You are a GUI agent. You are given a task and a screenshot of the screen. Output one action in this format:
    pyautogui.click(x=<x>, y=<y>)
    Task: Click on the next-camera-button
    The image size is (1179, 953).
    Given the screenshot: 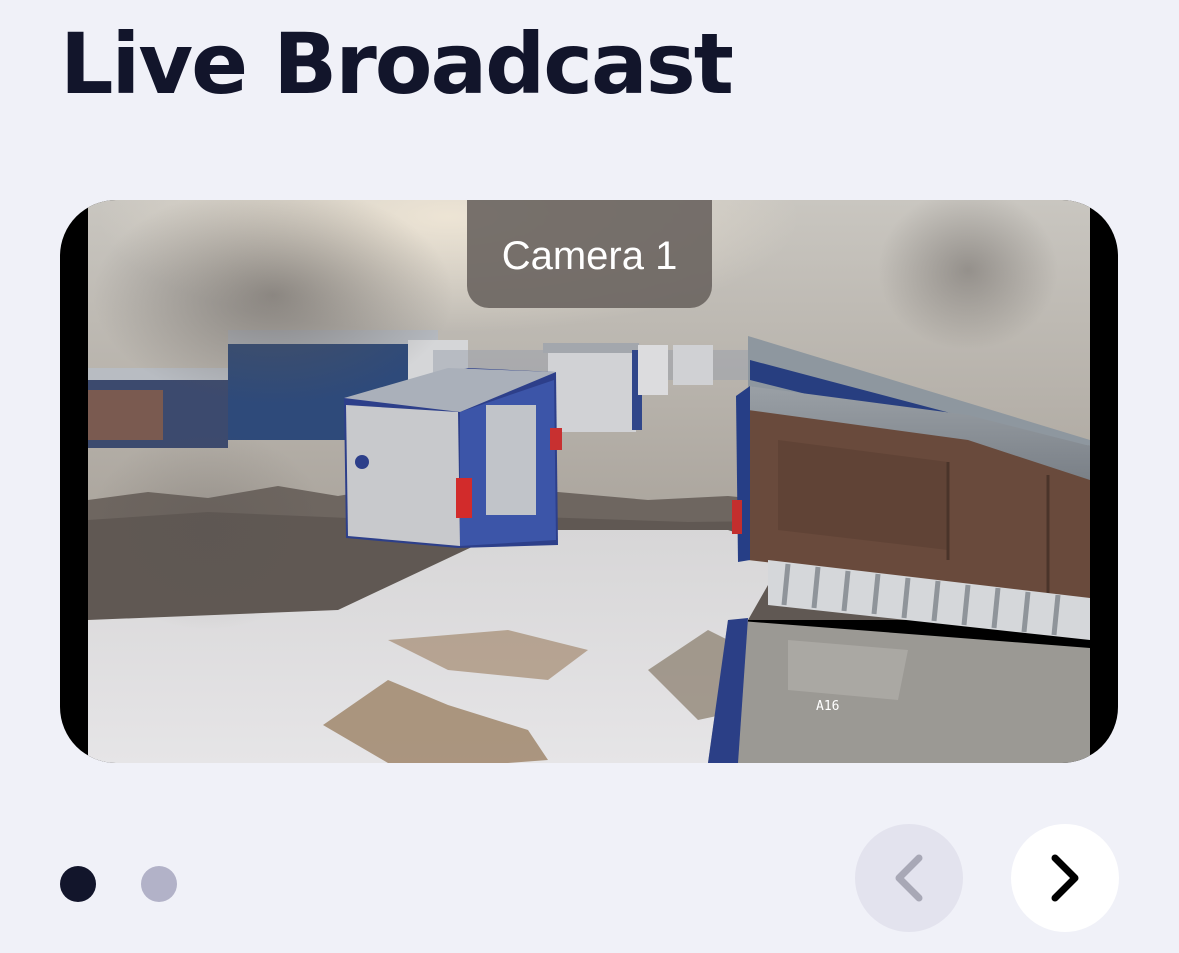 What is the action you would take?
    pyautogui.click(x=1065, y=878)
    